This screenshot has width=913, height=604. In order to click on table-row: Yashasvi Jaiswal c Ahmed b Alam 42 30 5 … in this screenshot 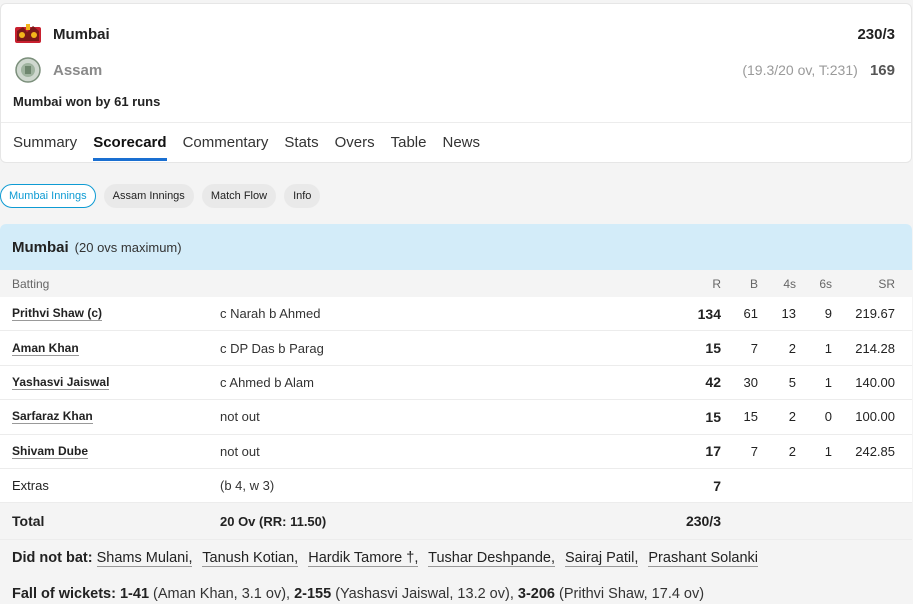, I will do `click(456, 383)`.